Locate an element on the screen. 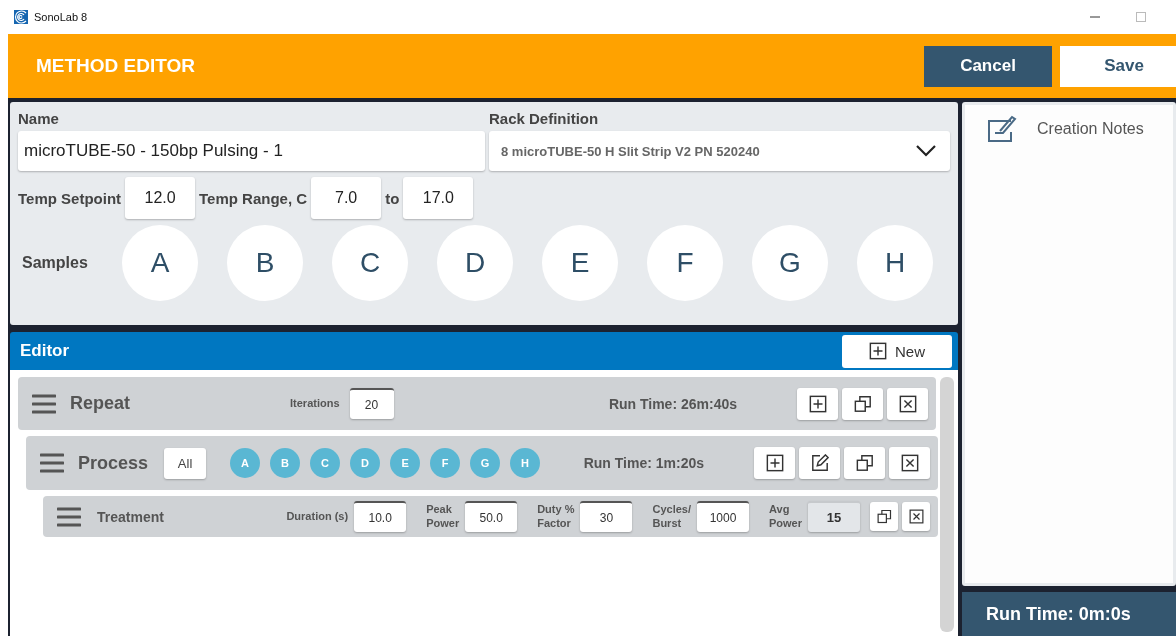  sample-button: B is located at coordinates (265, 263).